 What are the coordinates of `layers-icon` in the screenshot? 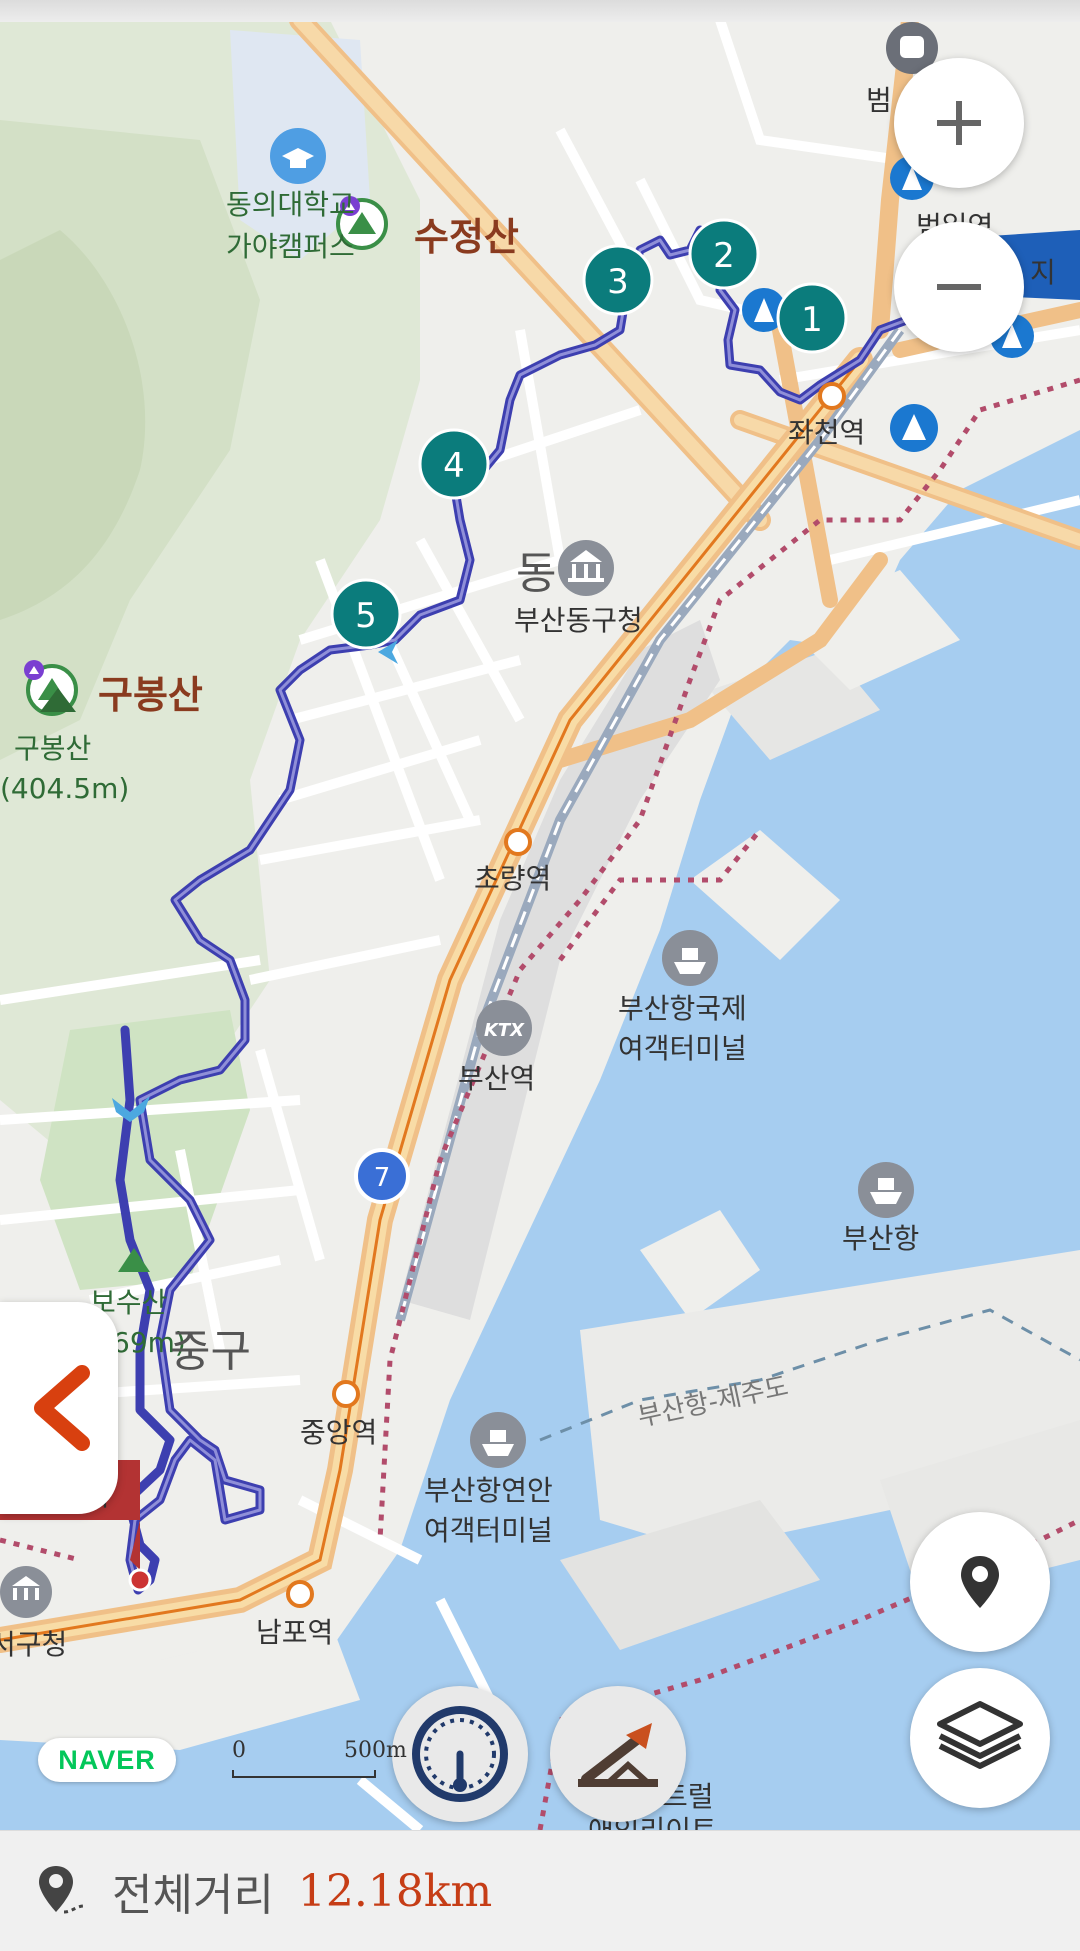 It's located at (980, 1735).